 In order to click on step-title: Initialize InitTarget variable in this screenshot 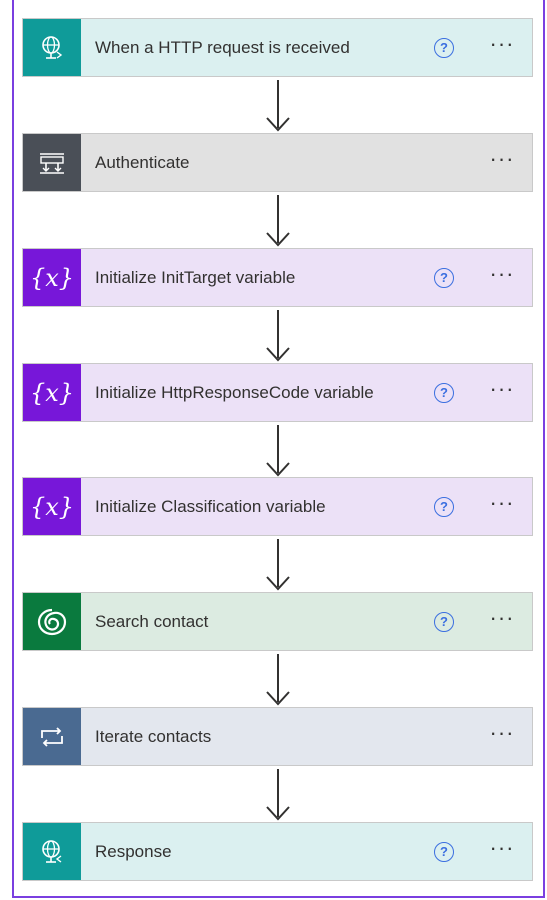, I will do `click(195, 277)`.